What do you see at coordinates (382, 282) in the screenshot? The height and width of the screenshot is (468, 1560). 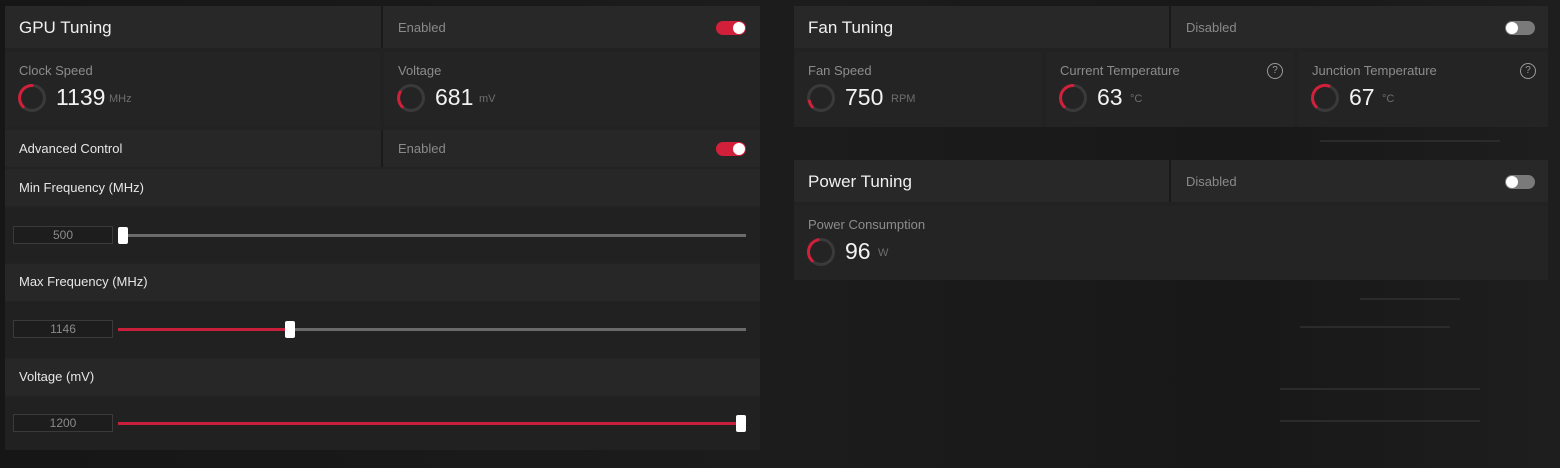 I see `max-frequency-label-row: Max Frequency (MHz)` at bounding box center [382, 282].